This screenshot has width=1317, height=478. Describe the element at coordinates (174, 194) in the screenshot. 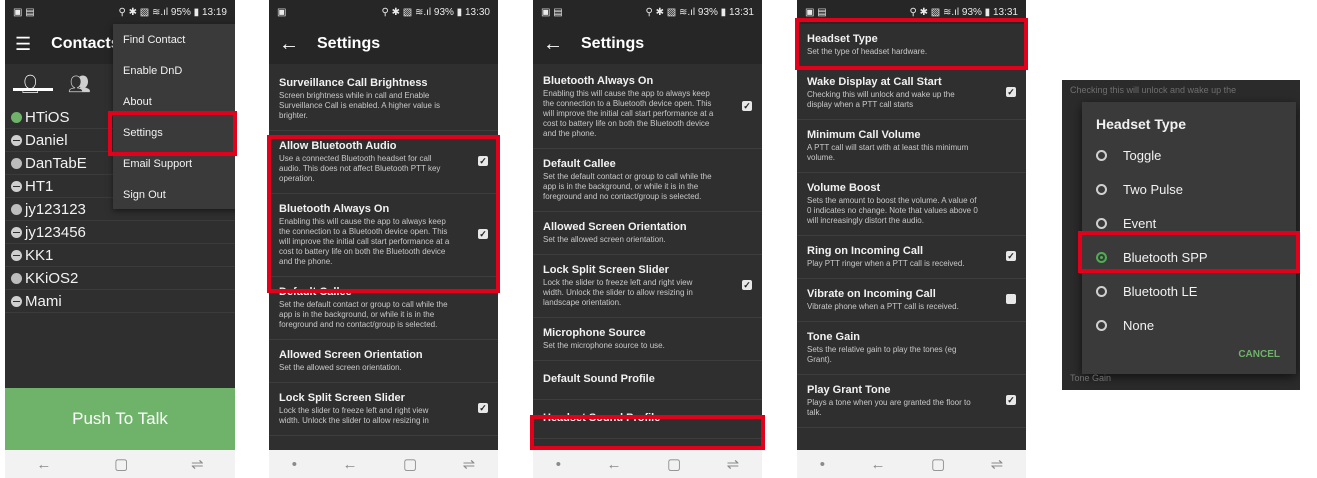

I see `menu-item-sign-out: Sign Out` at that location.